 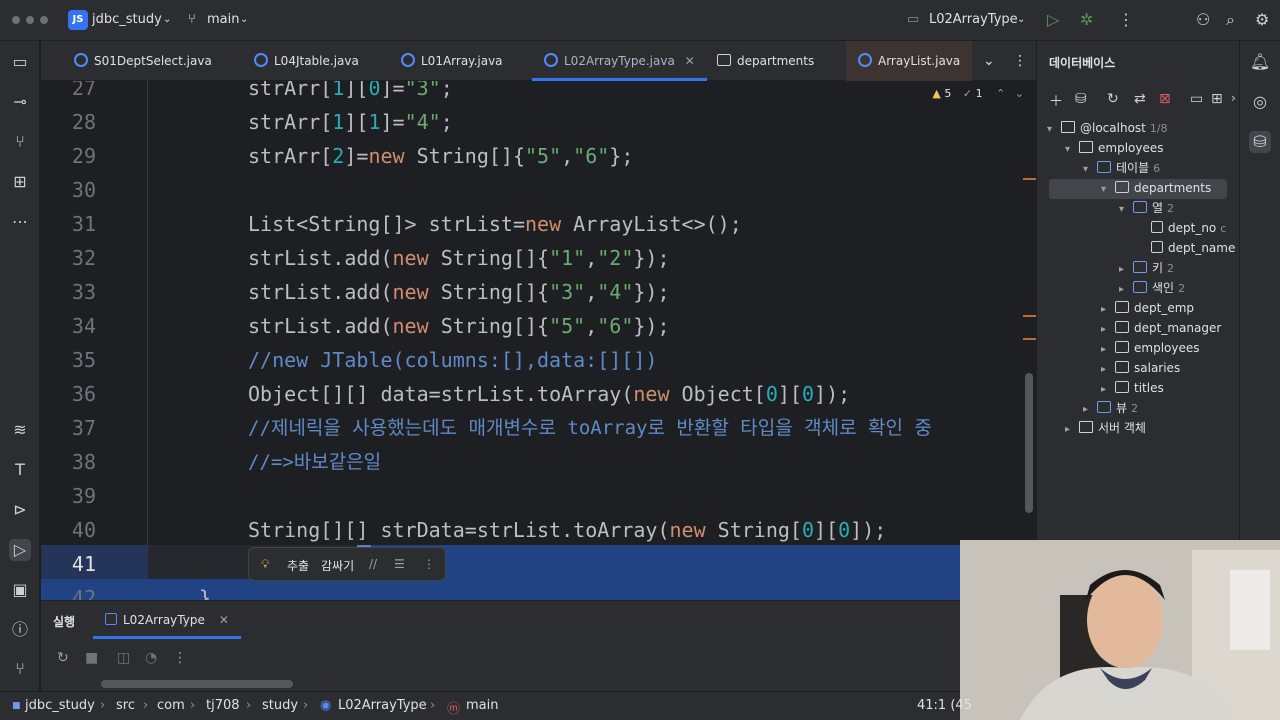 I want to click on window-zoom-dot, so click(x=44, y=20).